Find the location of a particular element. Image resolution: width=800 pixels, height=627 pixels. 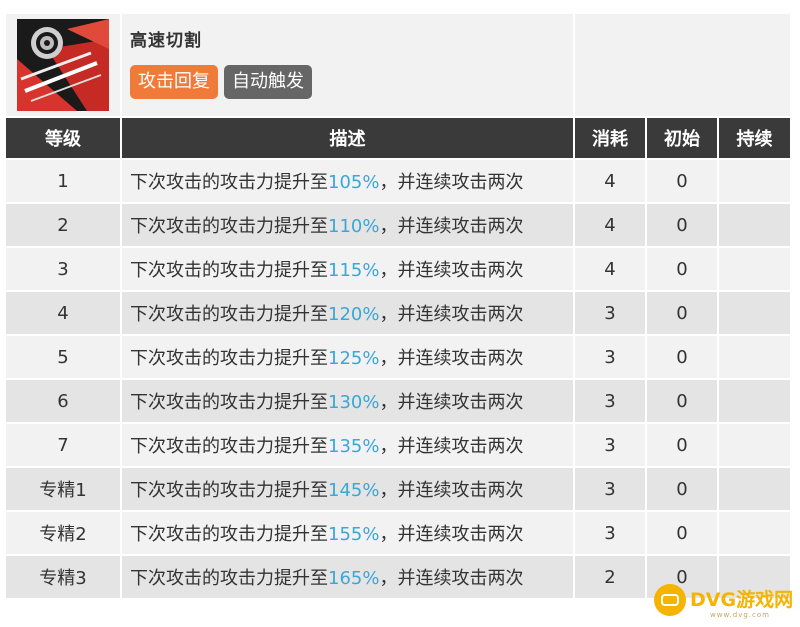

dvg-logo-icon is located at coordinates (670, 600).